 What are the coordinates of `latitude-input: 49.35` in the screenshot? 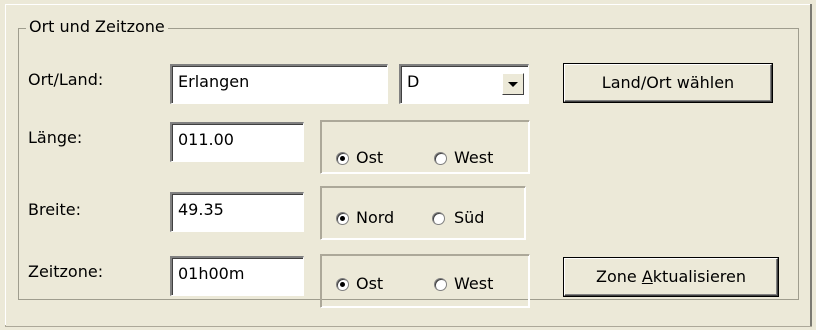 It's located at (237, 212).